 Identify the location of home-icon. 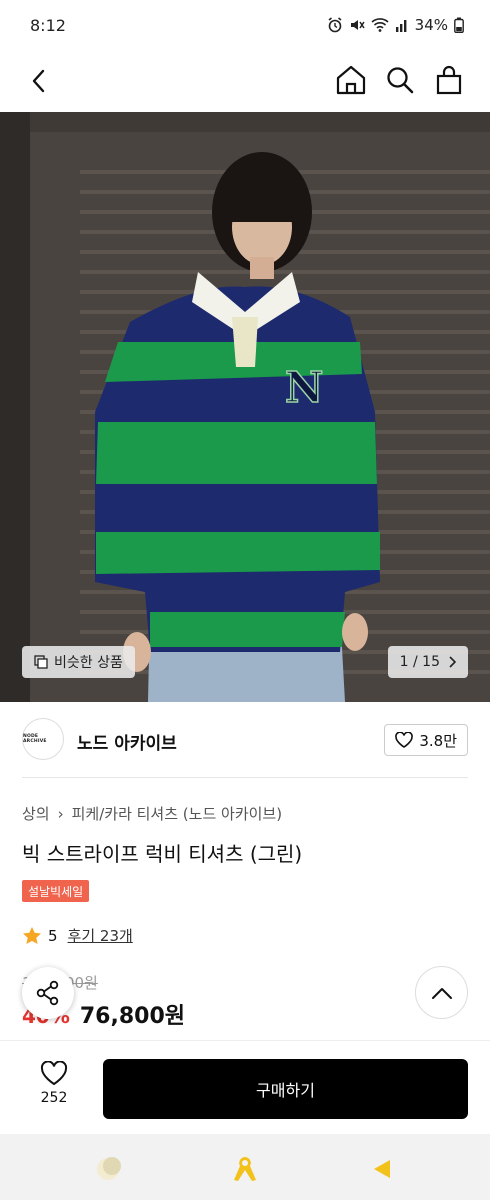
(351, 80).